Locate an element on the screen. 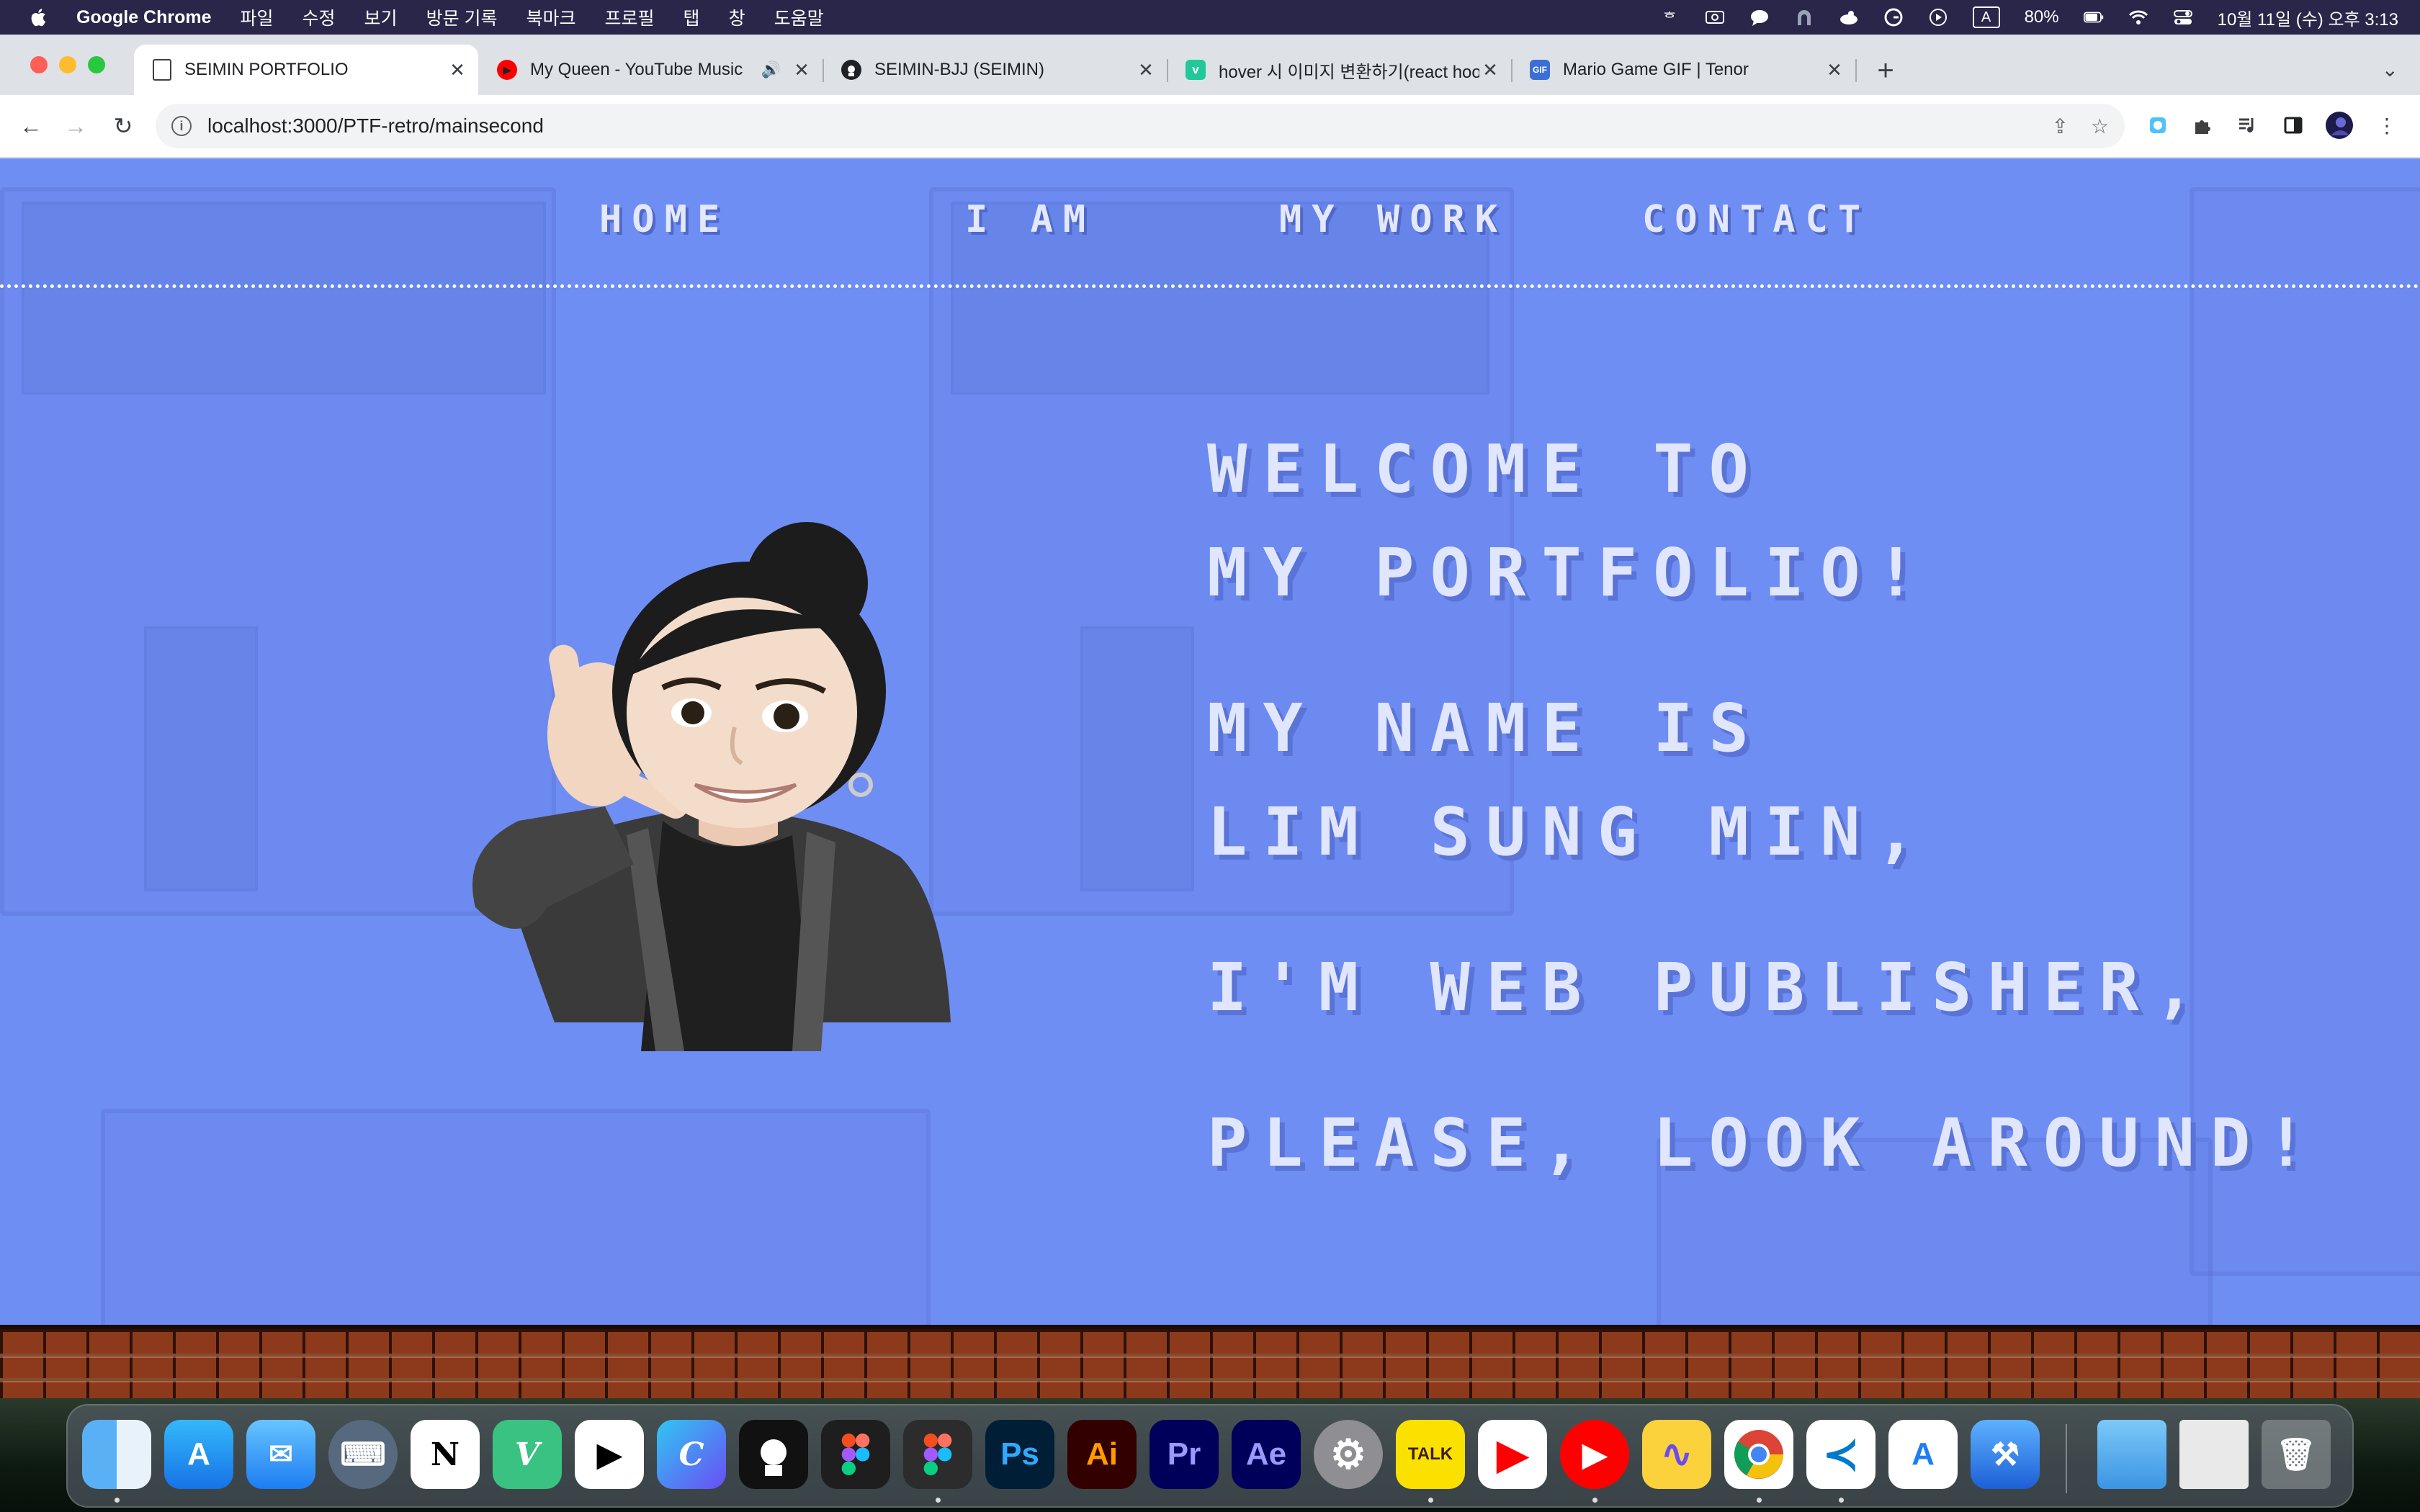 This screenshot has height=1512, width=2420. menu-tab: 탭 is located at coordinates (692, 17).